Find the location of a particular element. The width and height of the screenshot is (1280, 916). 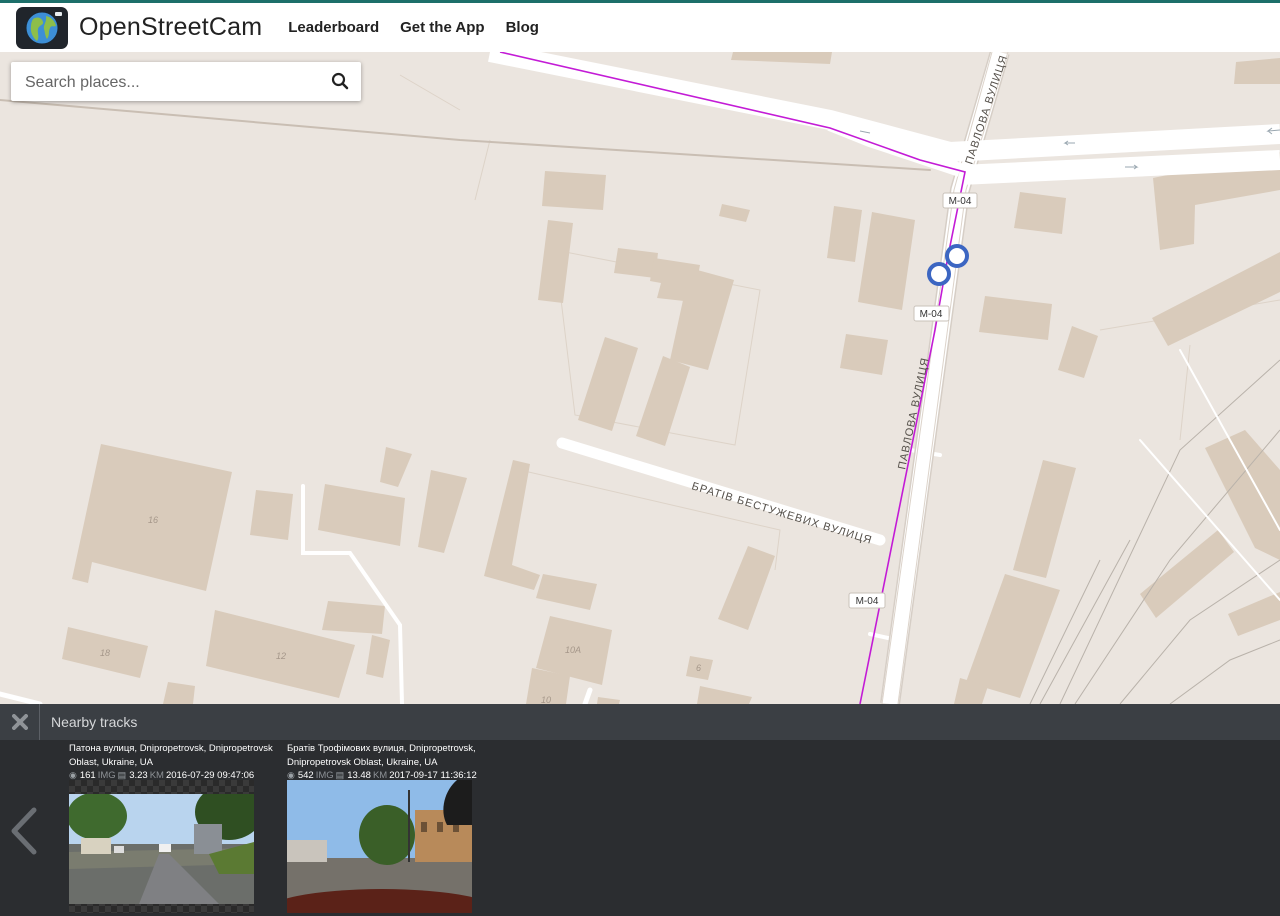

house-number: 16 is located at coordinates (153, 520).